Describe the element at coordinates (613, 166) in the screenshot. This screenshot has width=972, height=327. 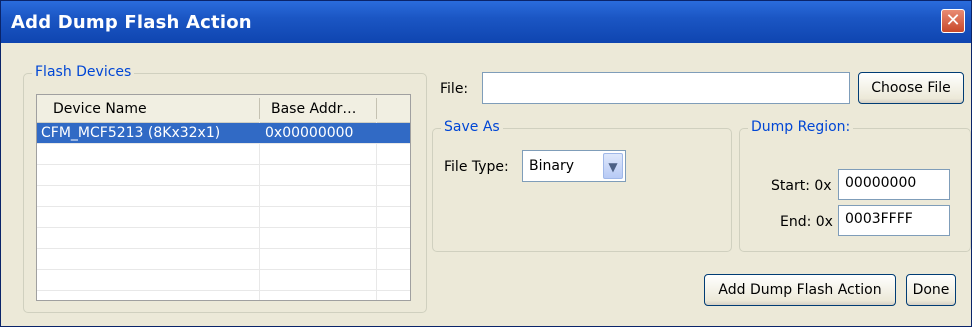
I see `chevron-down-icon: ▼` at that location.